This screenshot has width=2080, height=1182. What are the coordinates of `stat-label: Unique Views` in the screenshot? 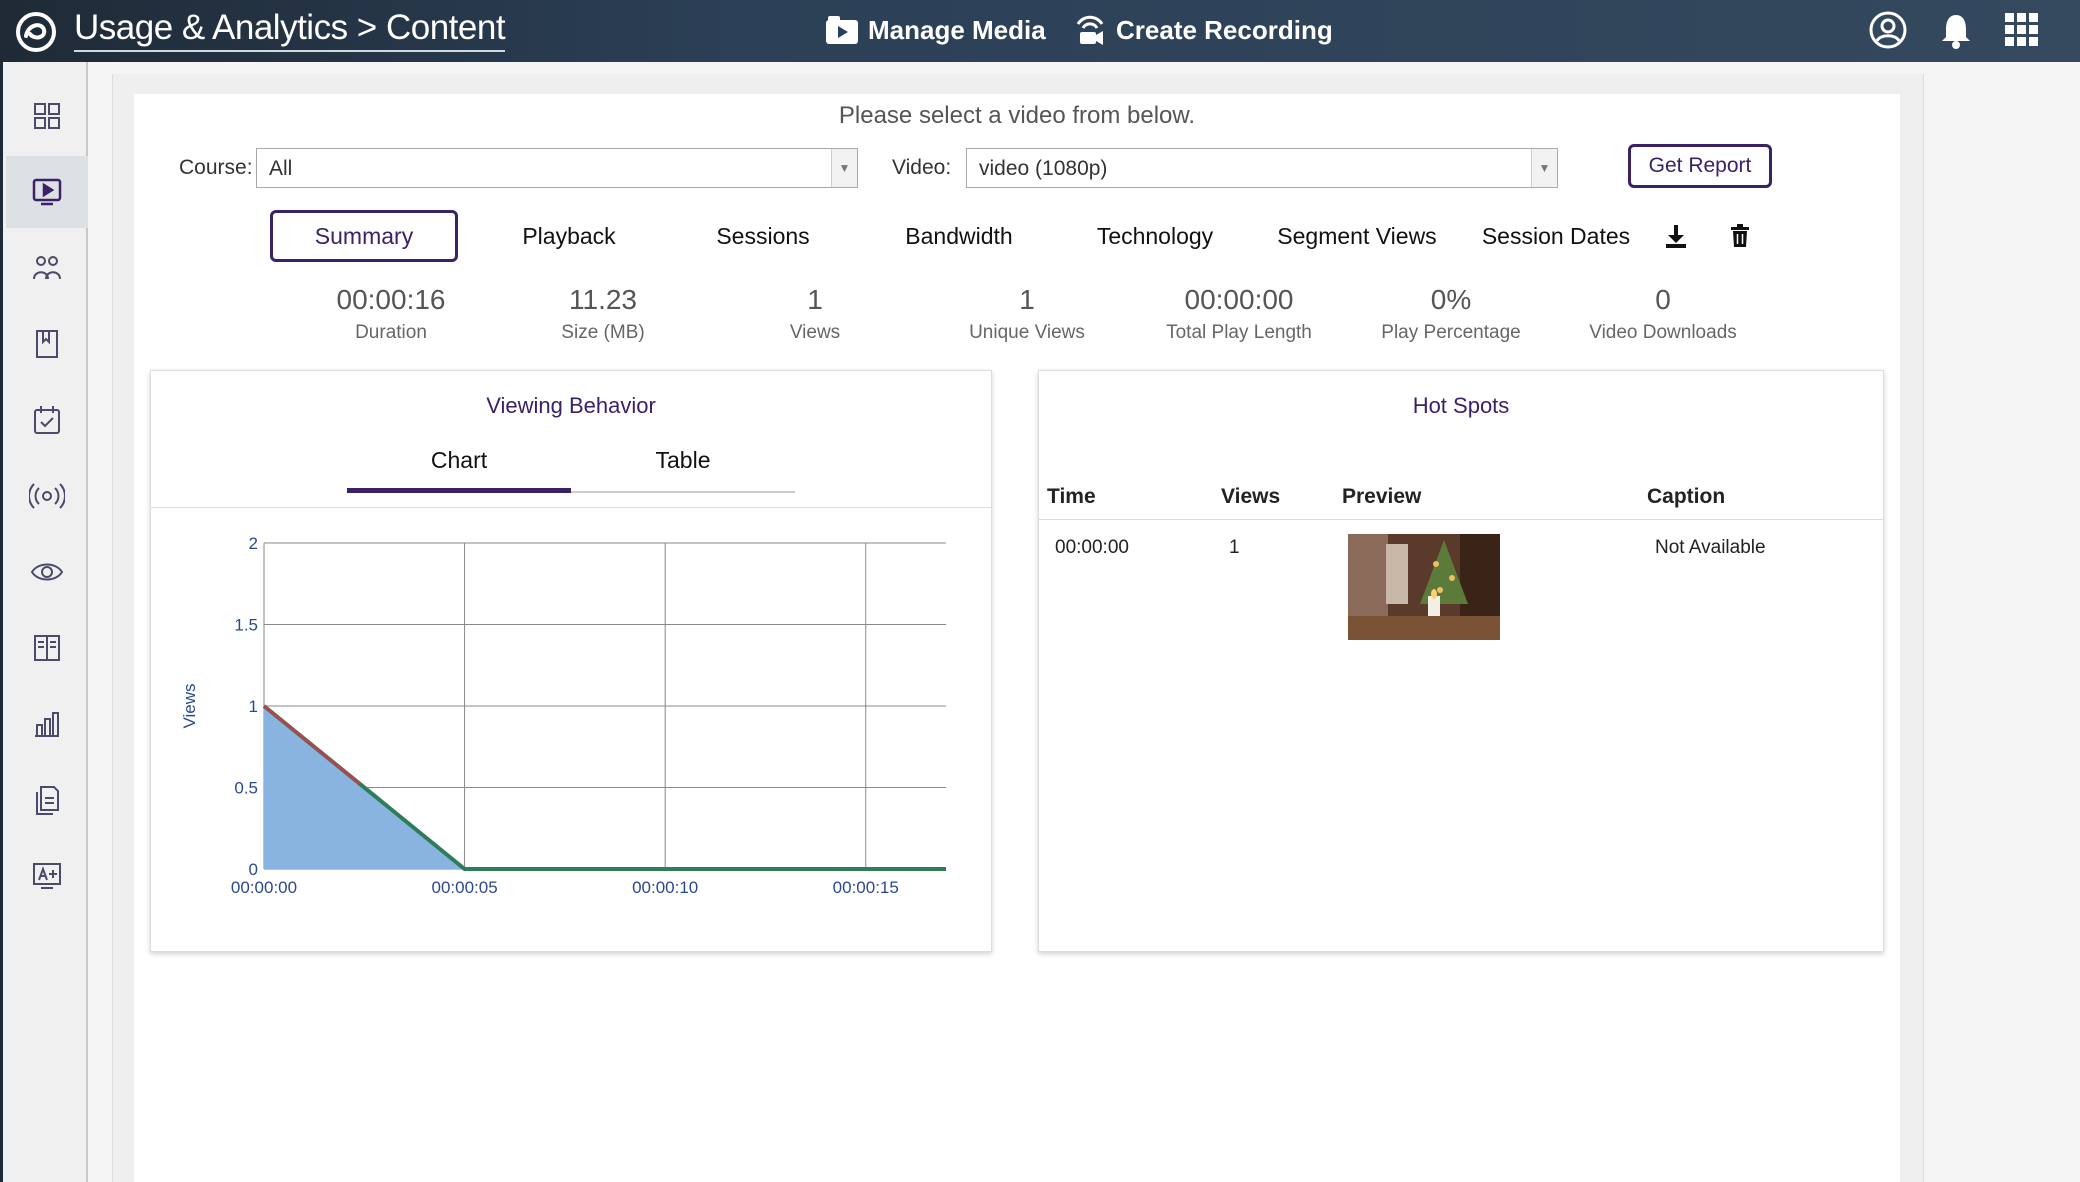 It's located at (1027, 332).